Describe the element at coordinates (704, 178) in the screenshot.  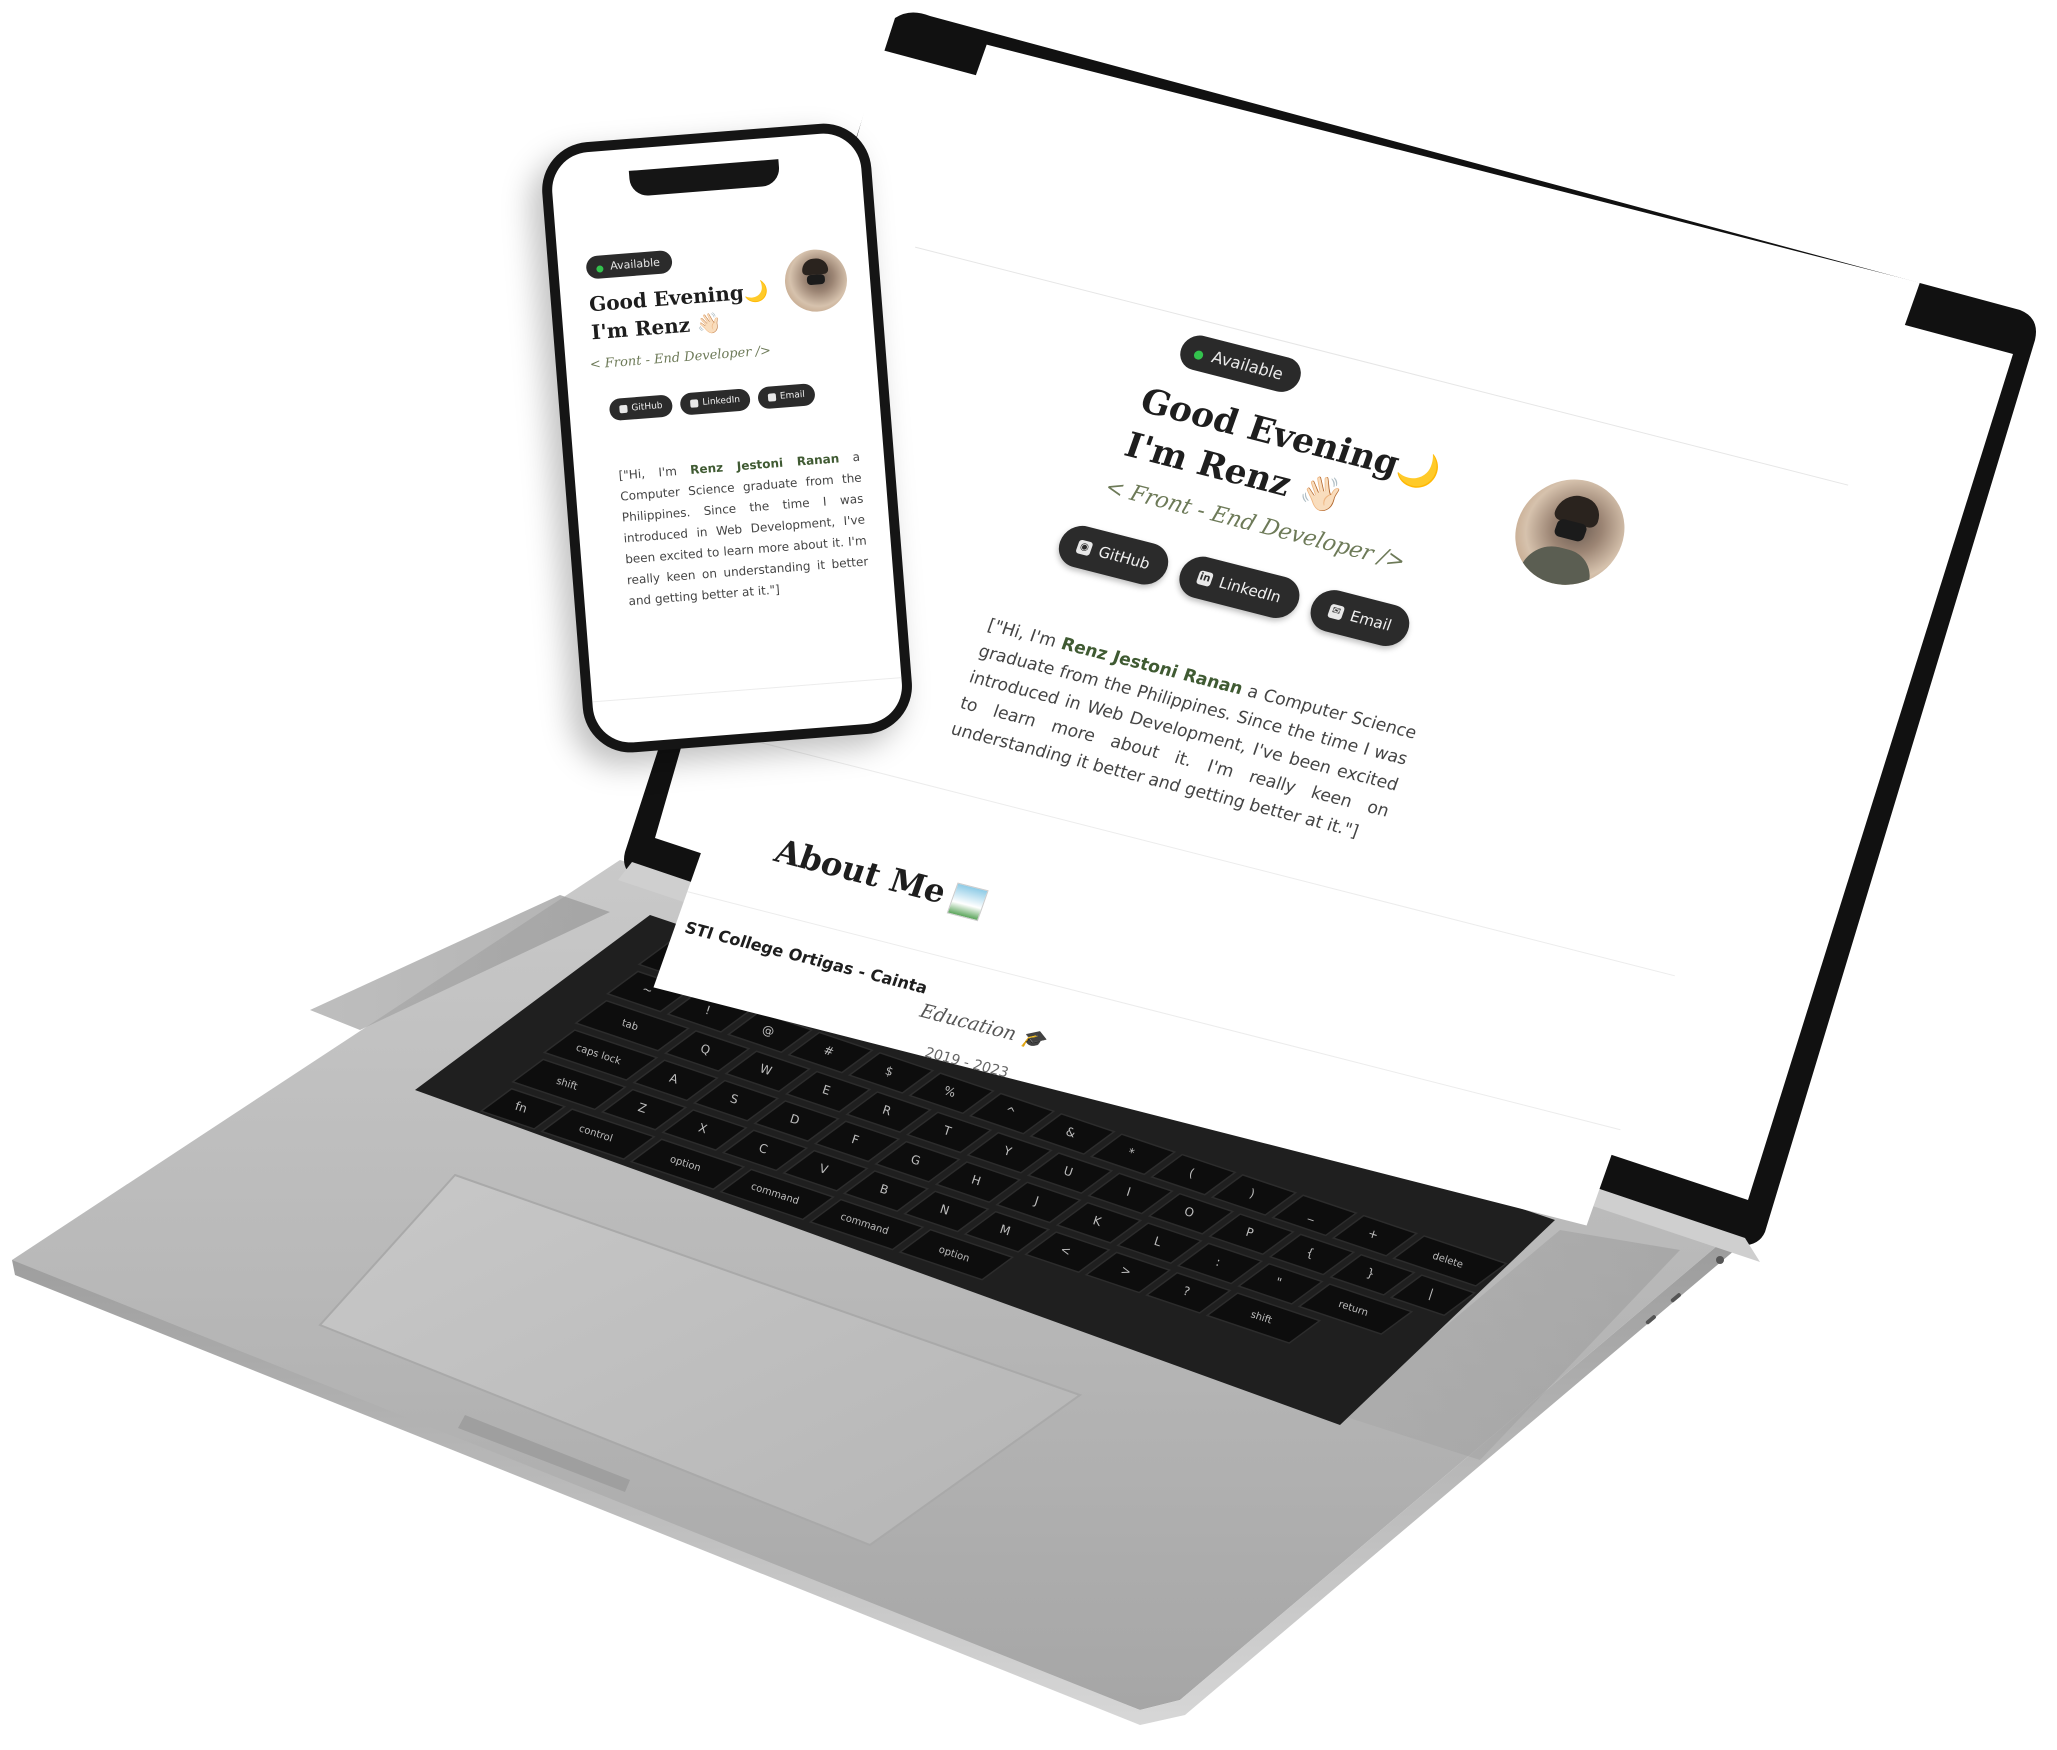
I see `phone-notch` at that location.